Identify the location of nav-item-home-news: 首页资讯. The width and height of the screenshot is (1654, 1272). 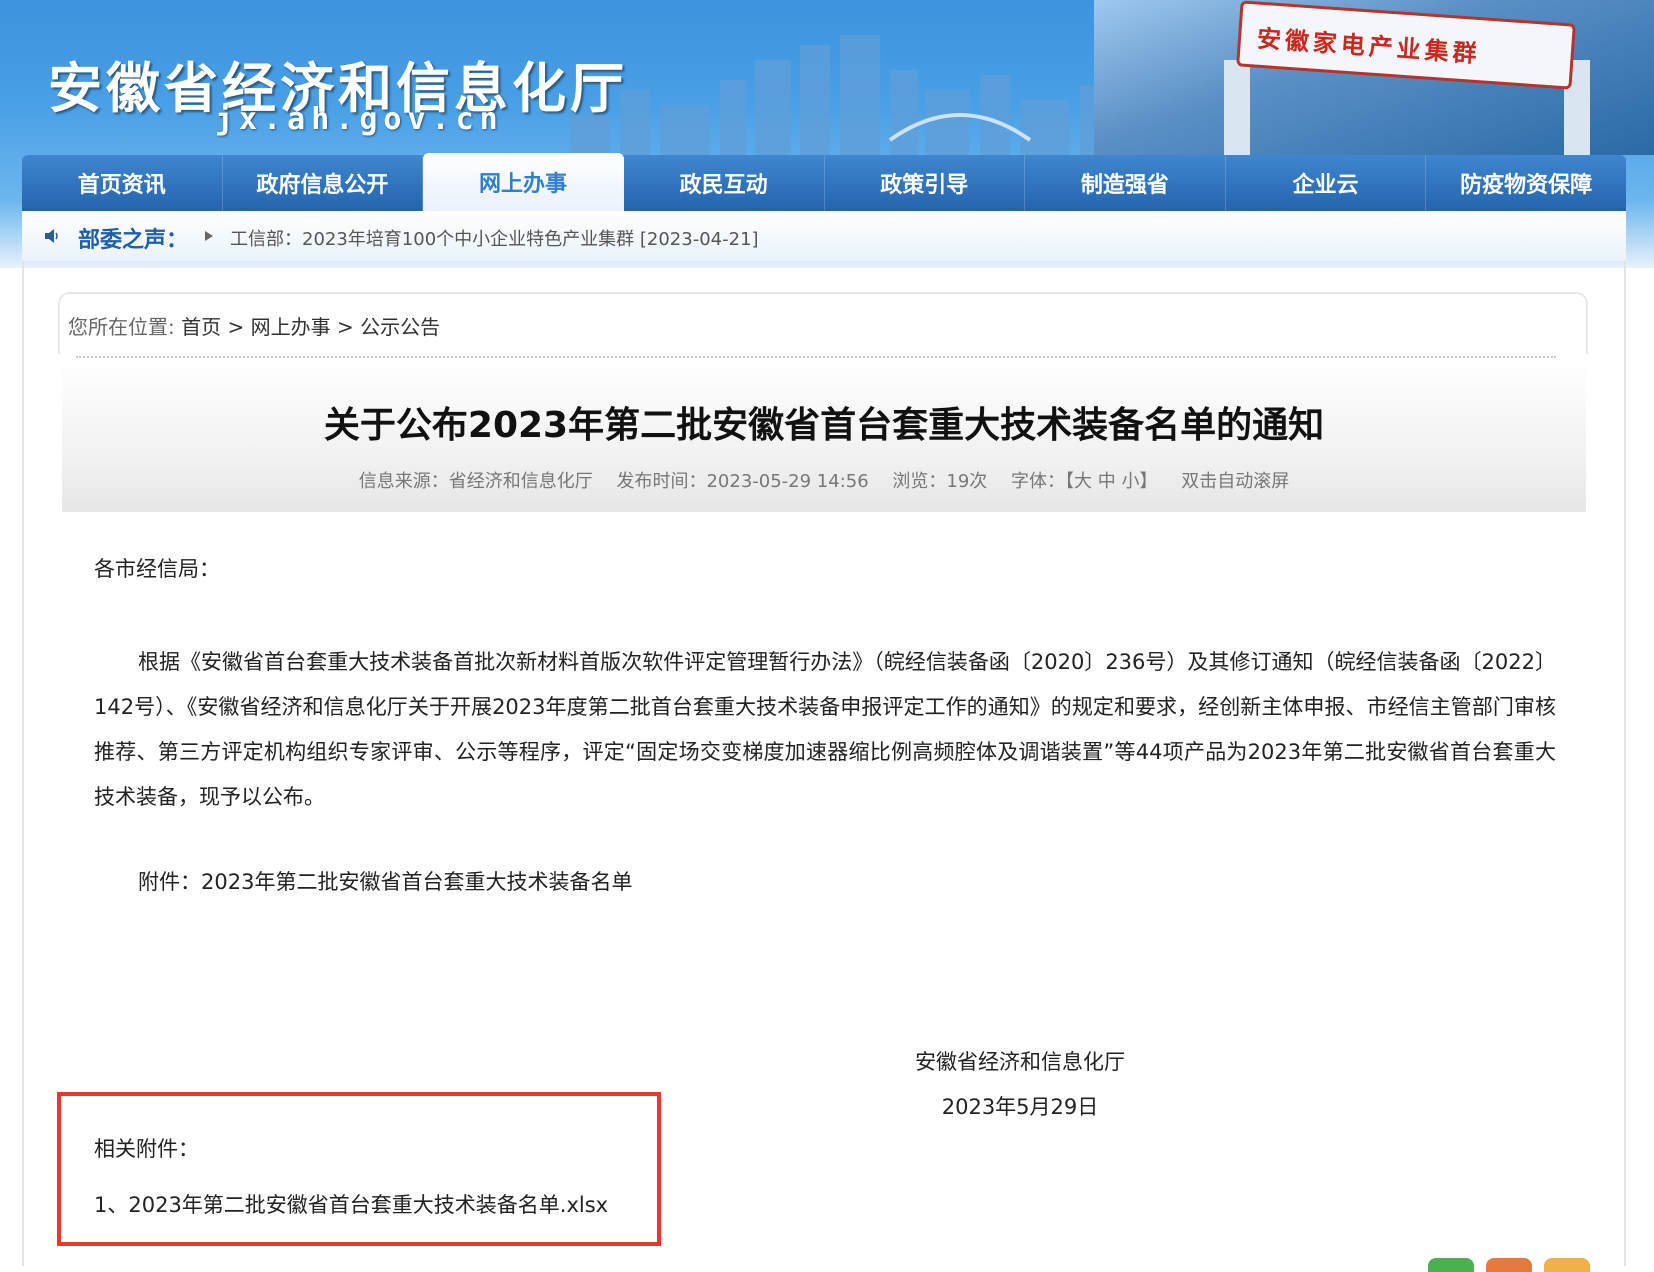
(122, 183).